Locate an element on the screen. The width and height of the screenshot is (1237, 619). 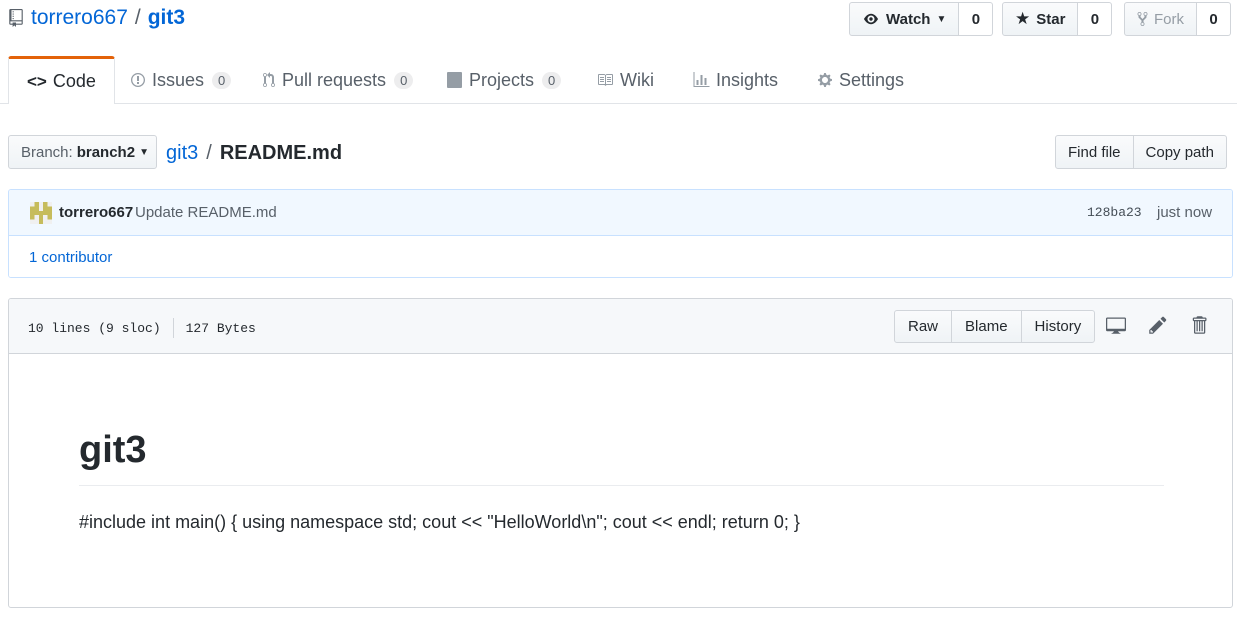
tab-wiki: Wiki is located at coordinates (625, 80).